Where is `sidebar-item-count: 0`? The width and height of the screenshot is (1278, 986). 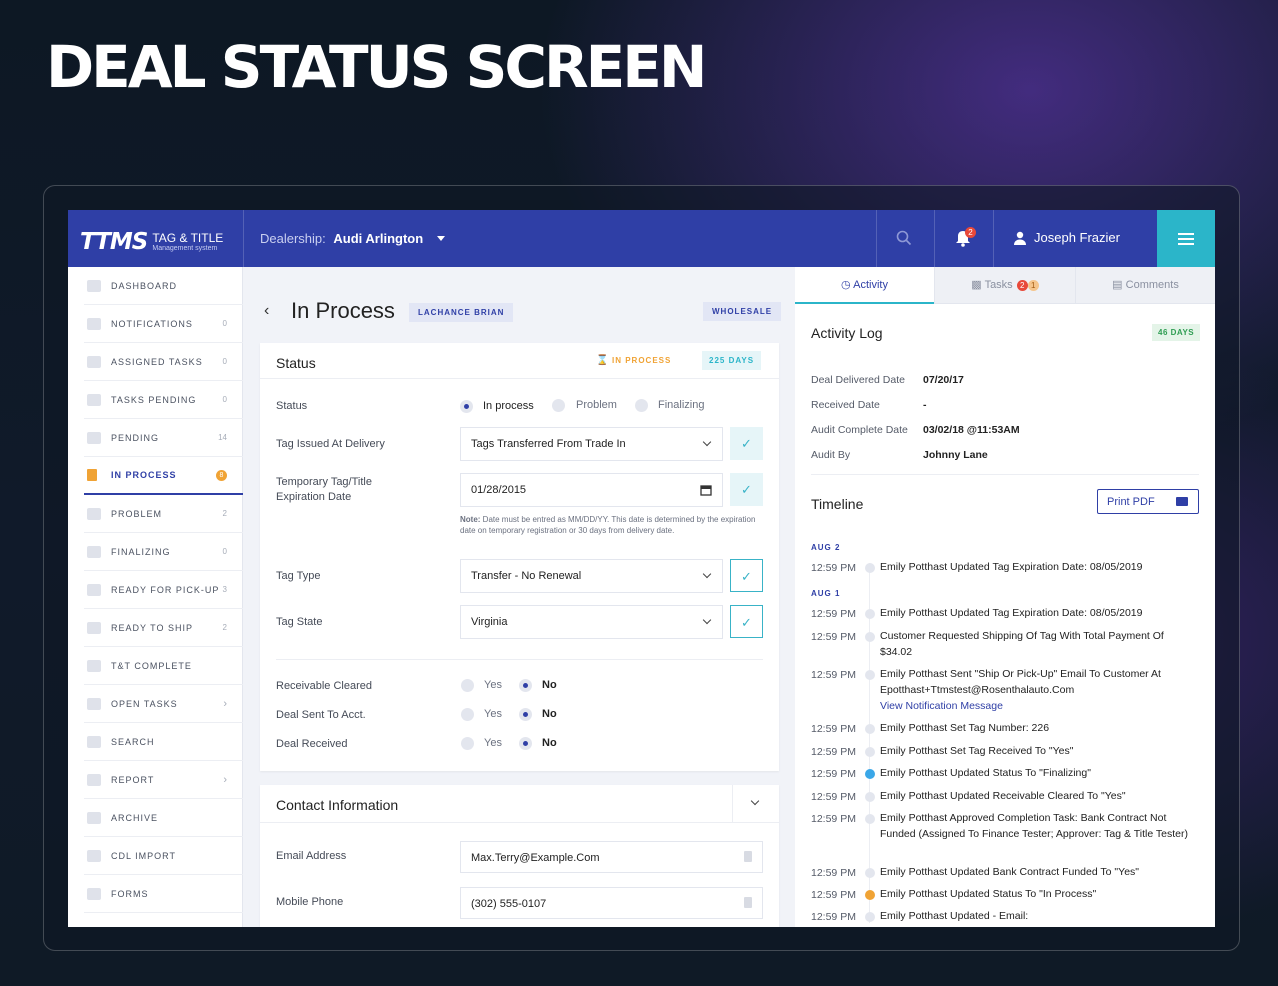 sidebar-item-count: 0 is located at coordinates (224, 361).